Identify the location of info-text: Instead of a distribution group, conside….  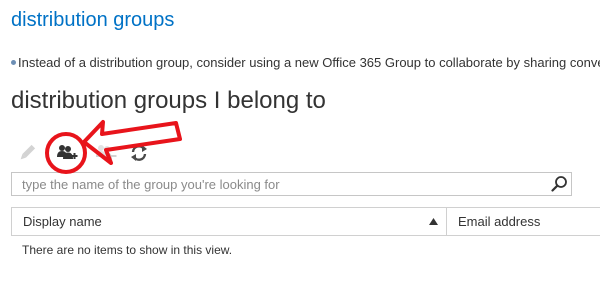
(309, 62).